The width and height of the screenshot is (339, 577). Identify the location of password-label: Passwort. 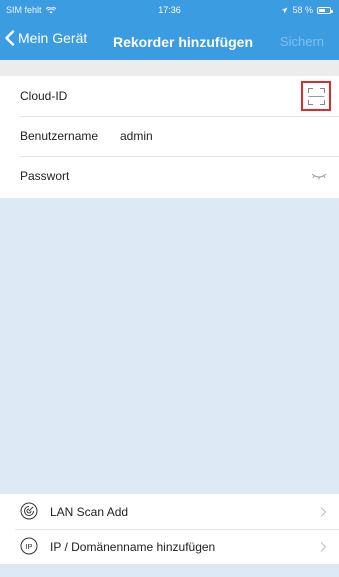
(45, 176).